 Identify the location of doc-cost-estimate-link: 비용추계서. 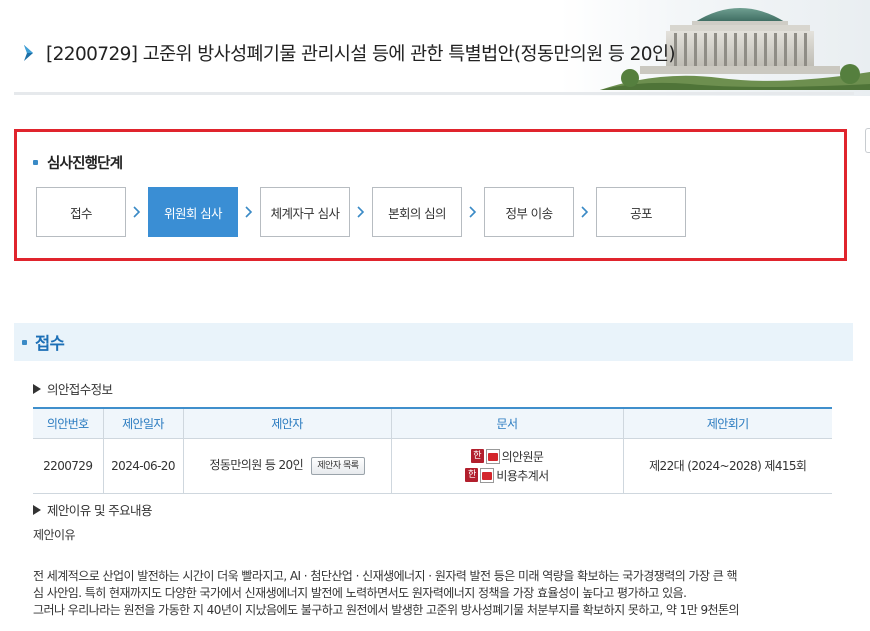
(522, 475).